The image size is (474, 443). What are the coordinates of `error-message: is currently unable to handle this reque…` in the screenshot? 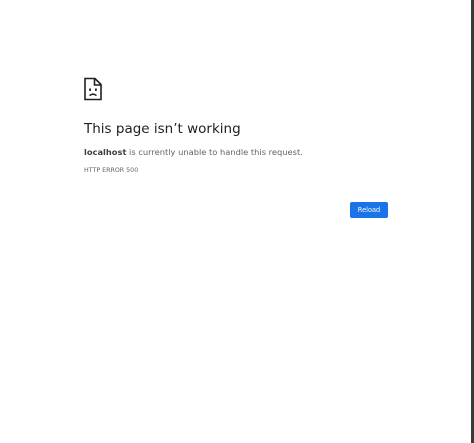 It's located at (214, 152).